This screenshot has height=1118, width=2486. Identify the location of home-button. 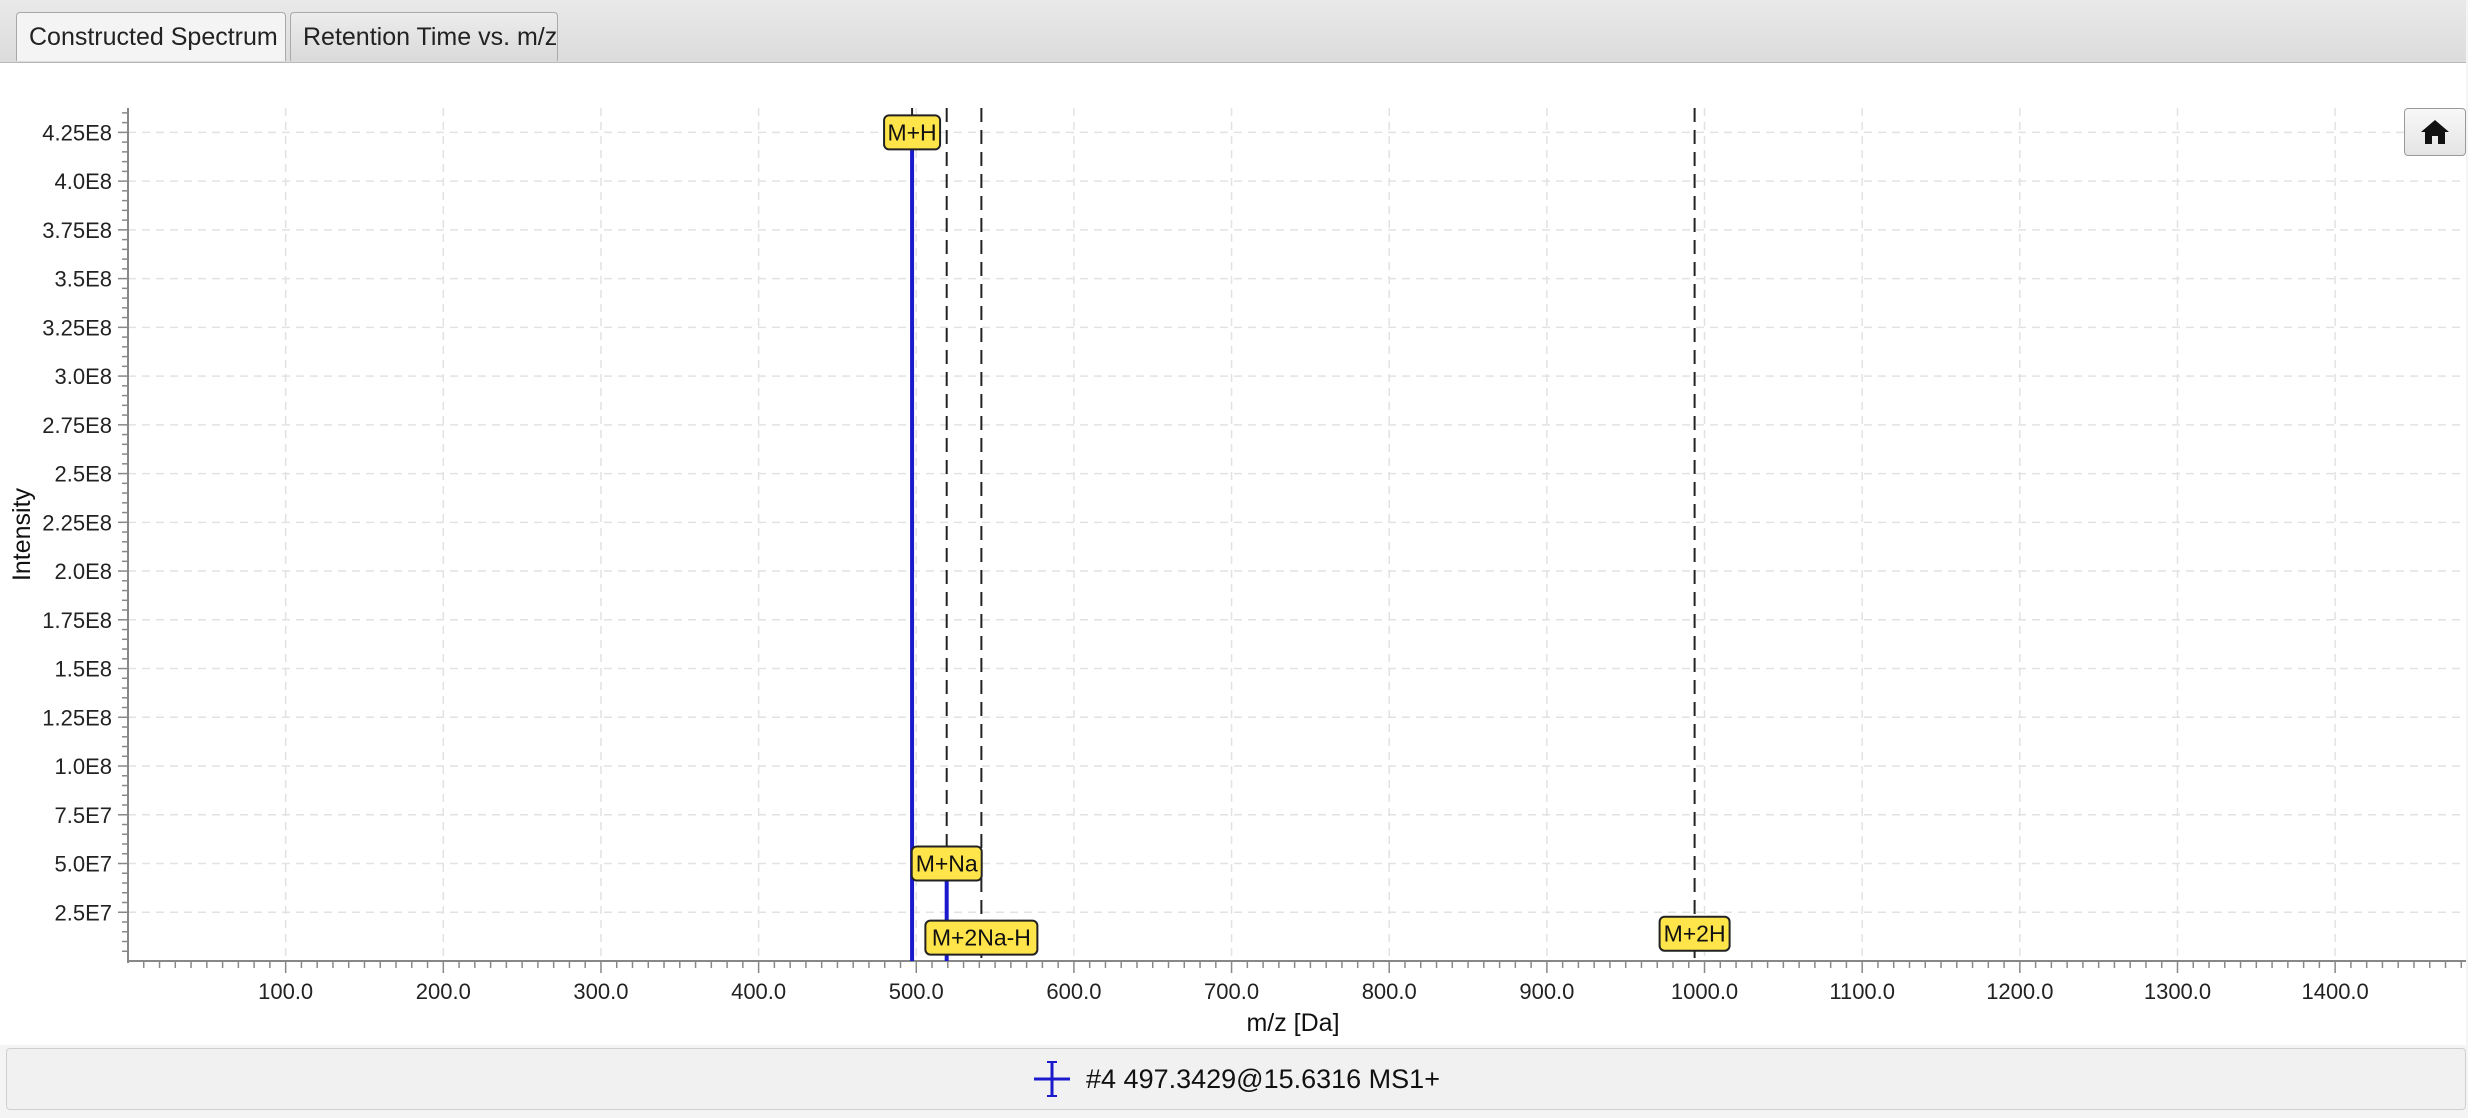
(2435, 132).